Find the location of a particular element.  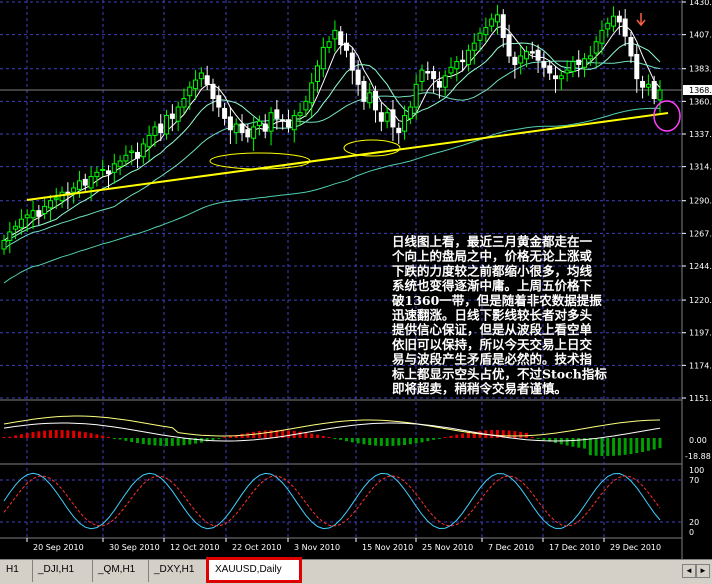

scroll-left-arrow: ◄ is located at coordinates (689, 571).